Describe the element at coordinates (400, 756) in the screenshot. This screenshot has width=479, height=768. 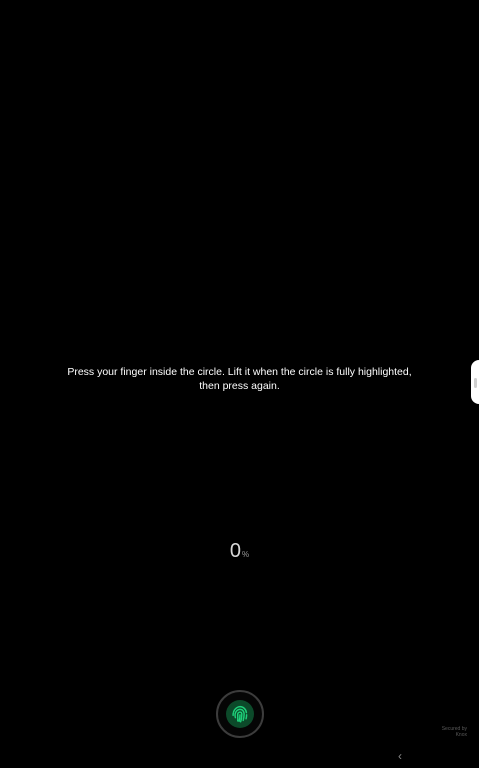
I see `chevron-left-icon: ‹` at that location.